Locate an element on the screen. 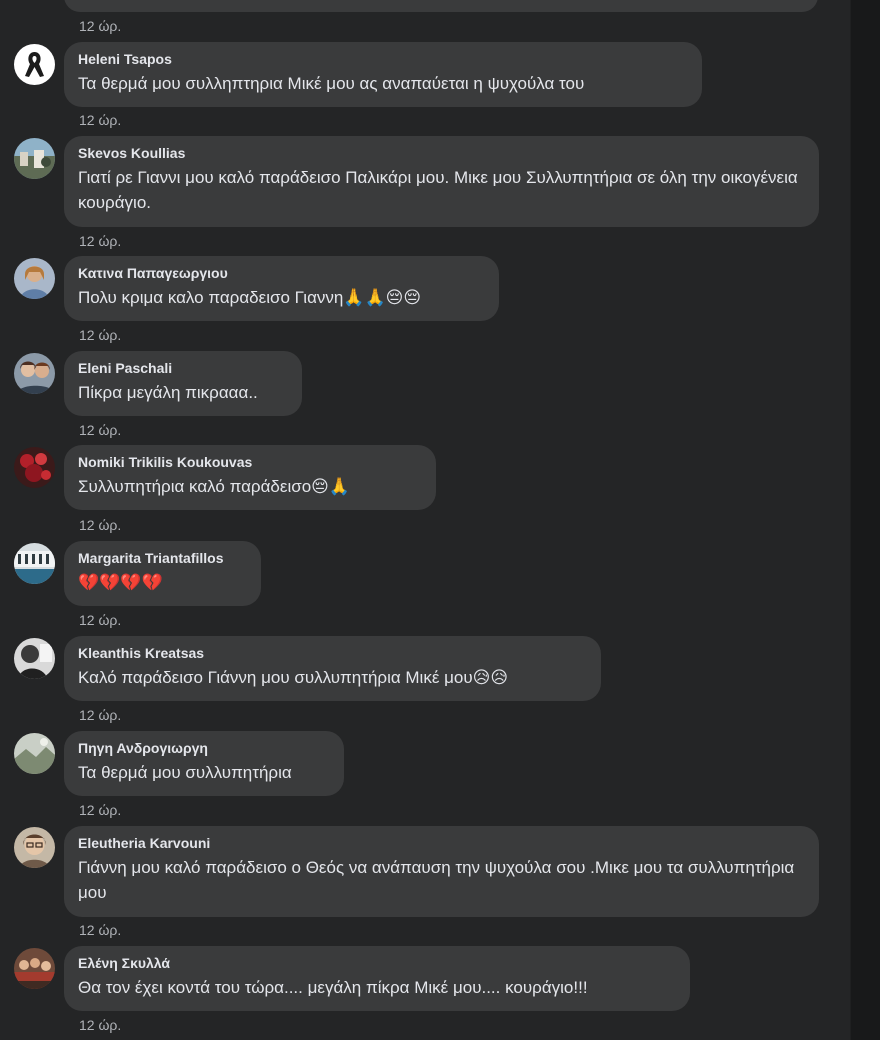 Image resolution: width=880 pixels, height=1040 pixels. red-flowers-photo-icon is located at coordinates (34, 467).